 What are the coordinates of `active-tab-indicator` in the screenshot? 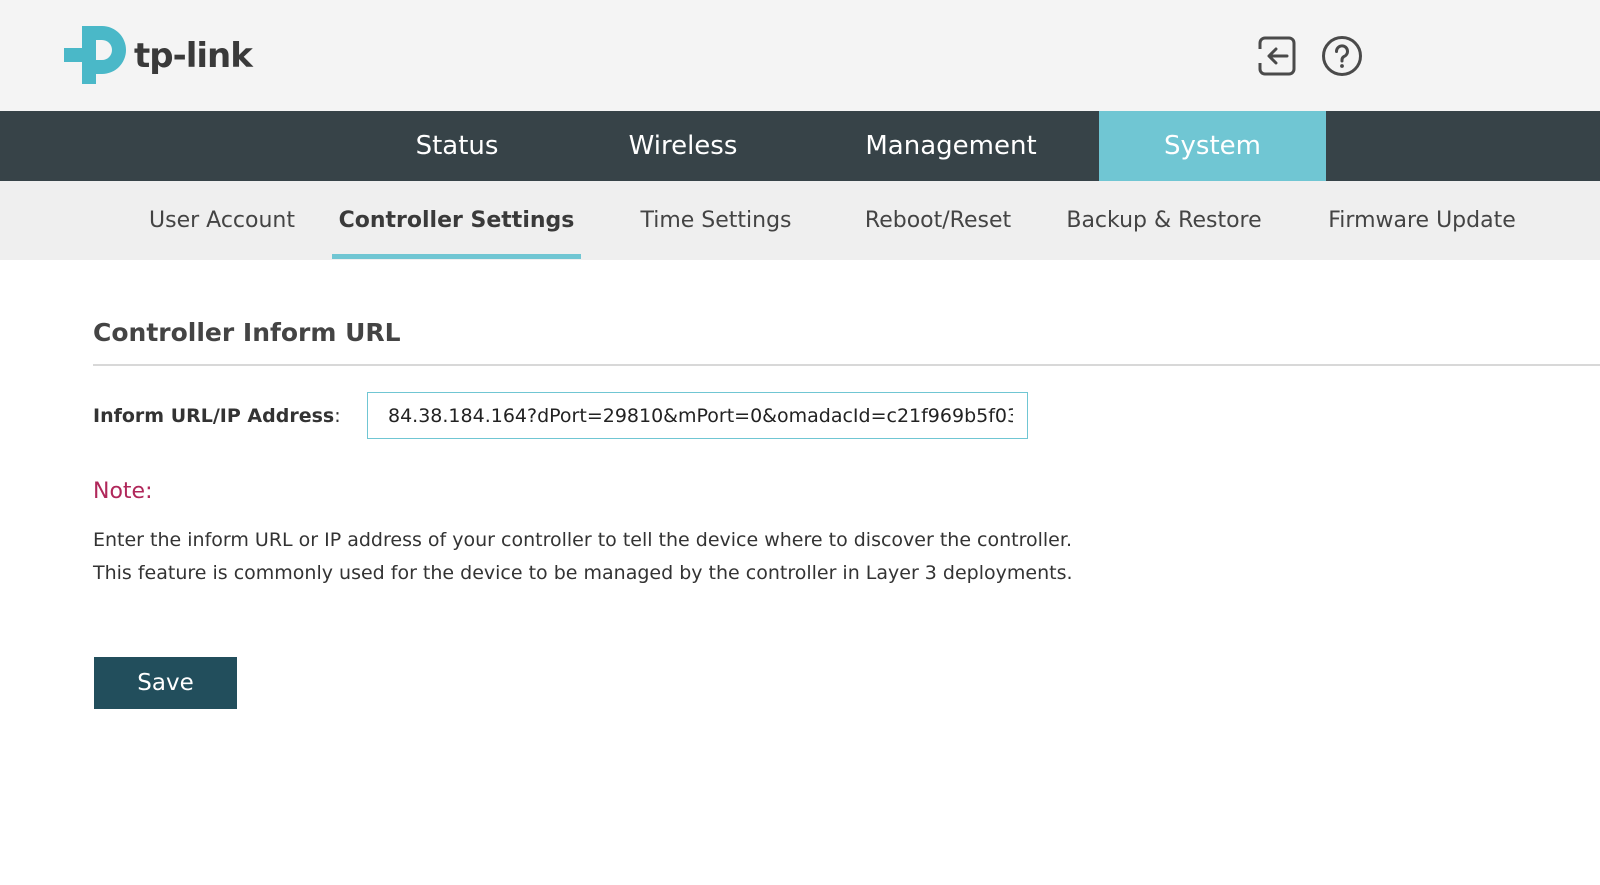 It's located at (456, 256).